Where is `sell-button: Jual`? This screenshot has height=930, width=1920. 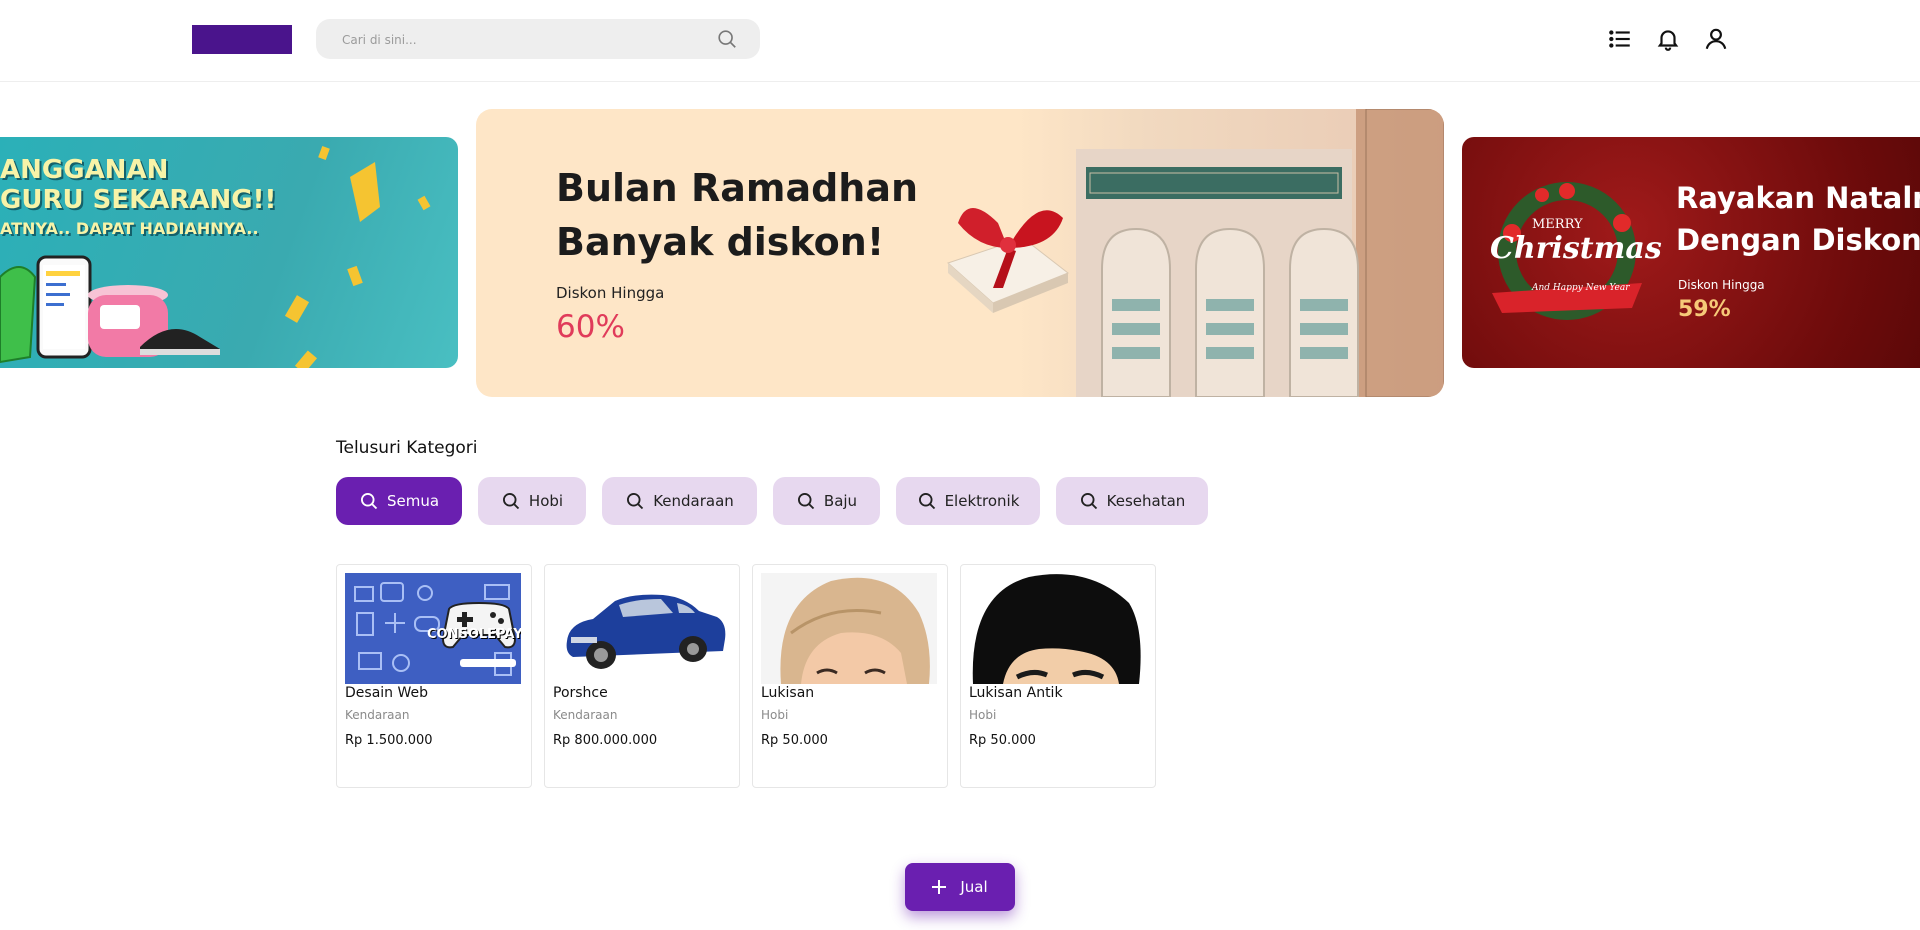
sell-button: Jual is located at coordinates (960, 887).